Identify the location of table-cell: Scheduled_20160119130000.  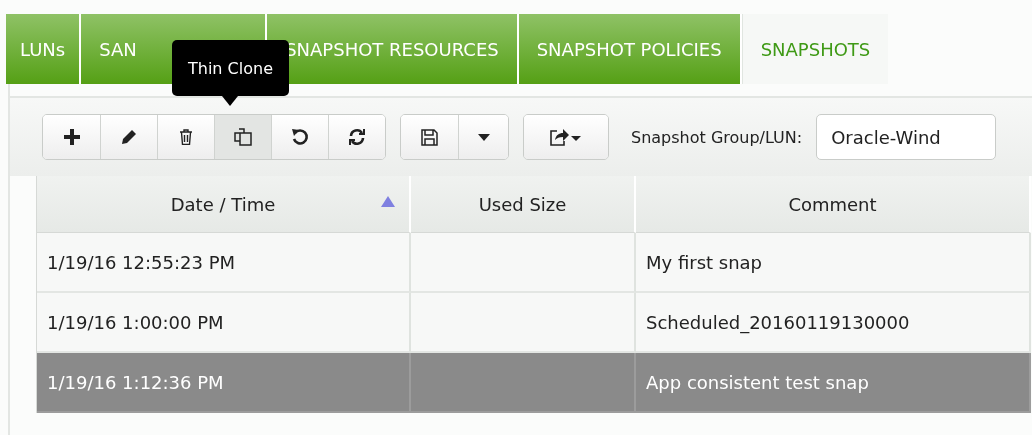
(833, 323).